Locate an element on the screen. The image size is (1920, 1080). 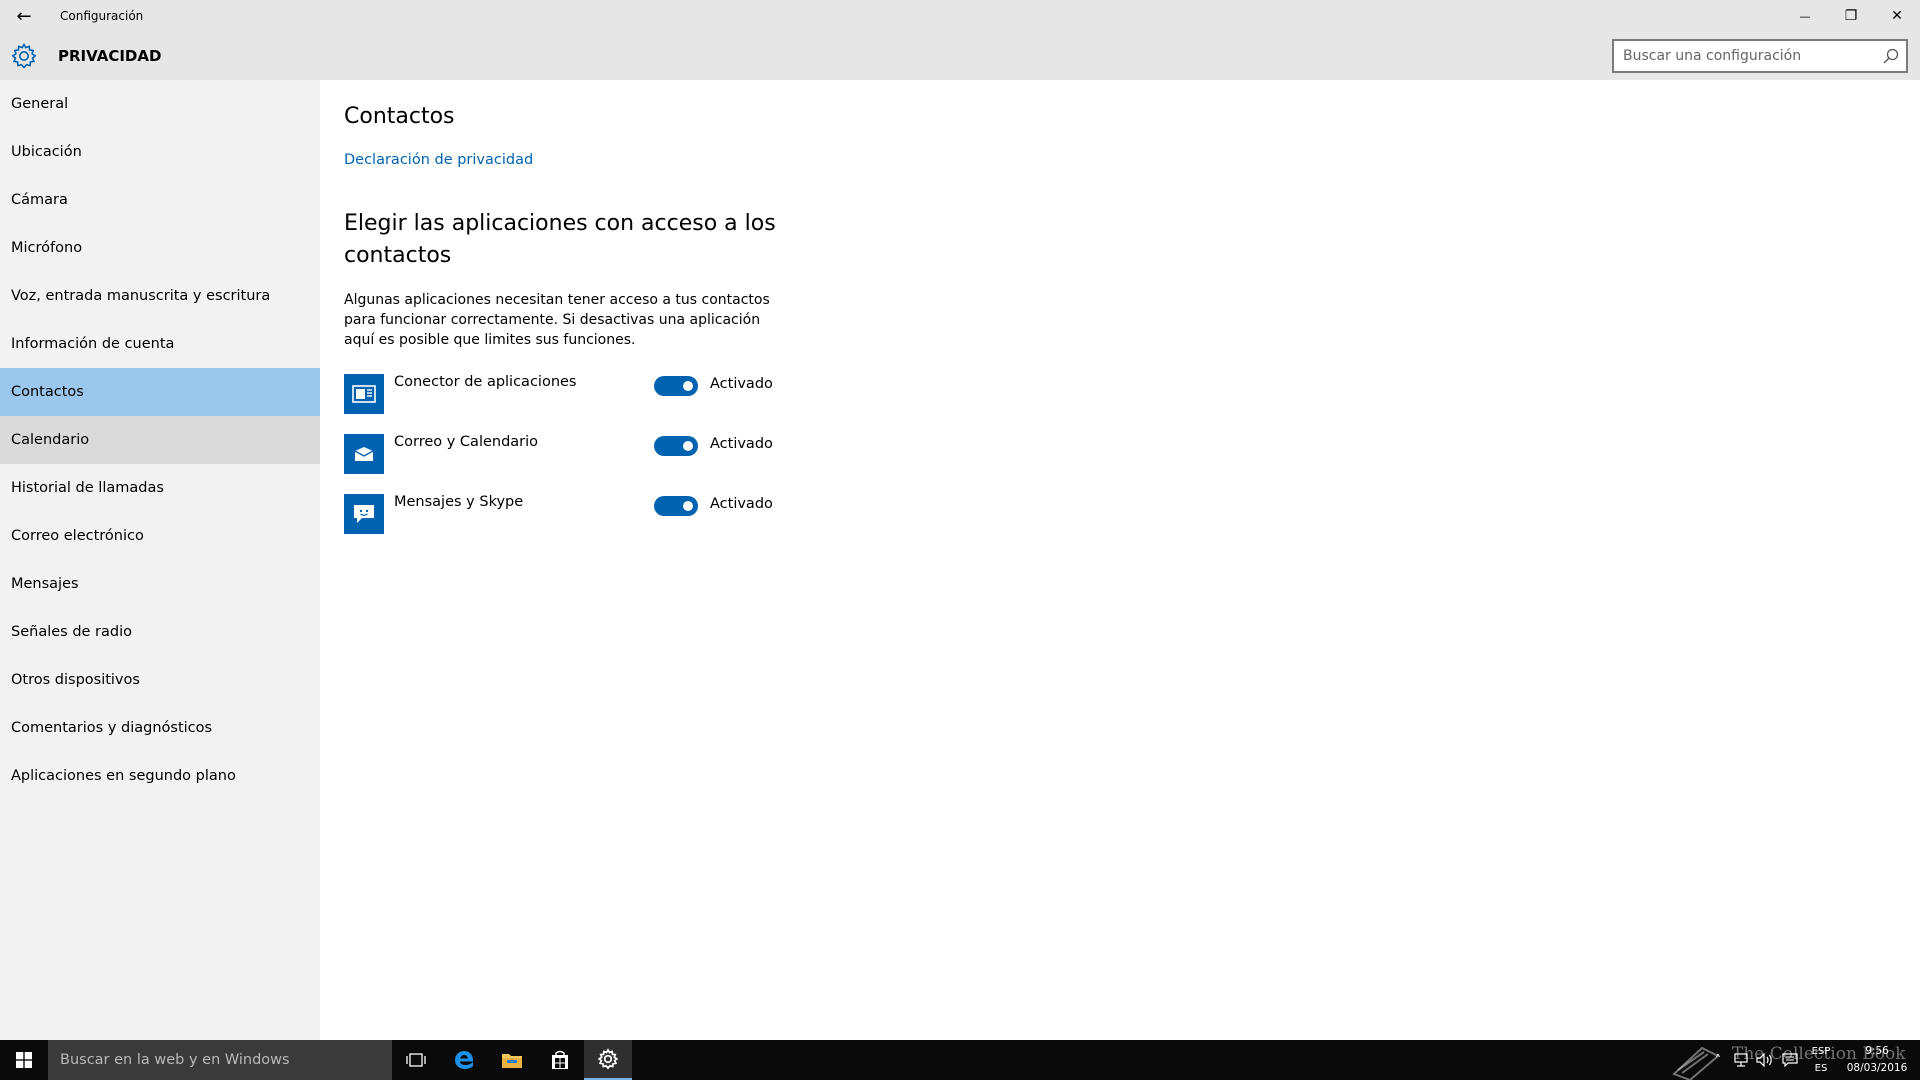
windows-logo-icon is located at coordinates (24, 1060).